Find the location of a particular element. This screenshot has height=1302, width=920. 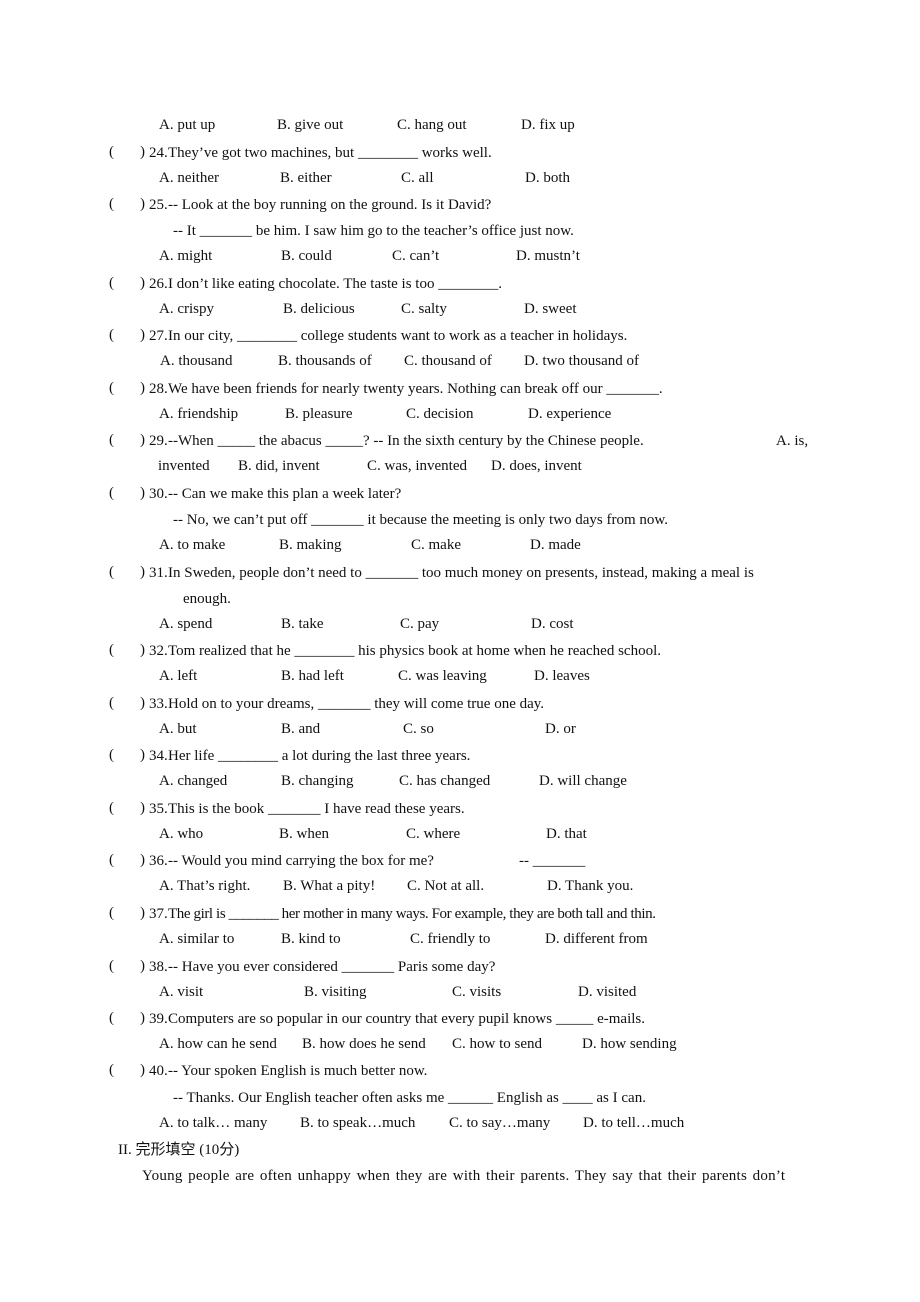

option-c: C. salty is located at coordinates (424, 309).